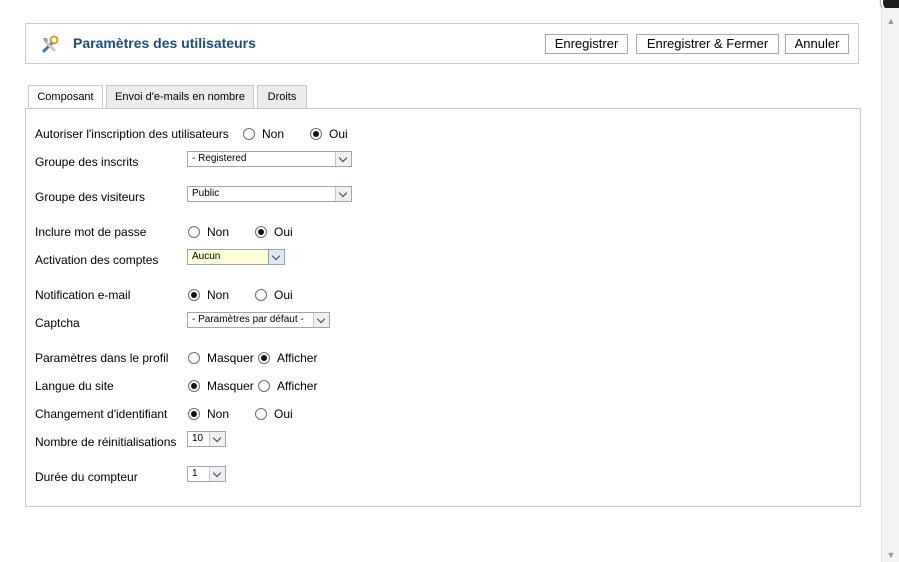  Describe the element at coordinates (441, 163) in the screenshot. I see `new-user-group-row: Groupe des inscrits - Registered` at that location.